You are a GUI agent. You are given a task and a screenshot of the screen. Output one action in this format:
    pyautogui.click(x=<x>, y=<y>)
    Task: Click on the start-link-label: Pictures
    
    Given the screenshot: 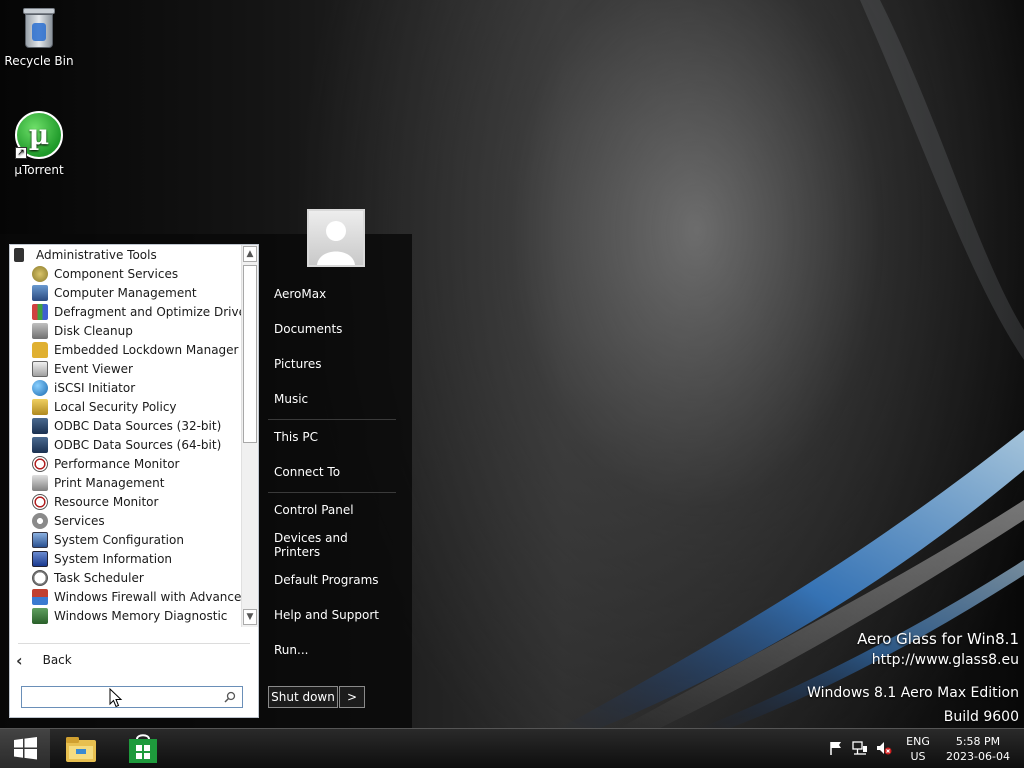 What is the action you would take?
    pyautogui.click(x=298, y=364)
    